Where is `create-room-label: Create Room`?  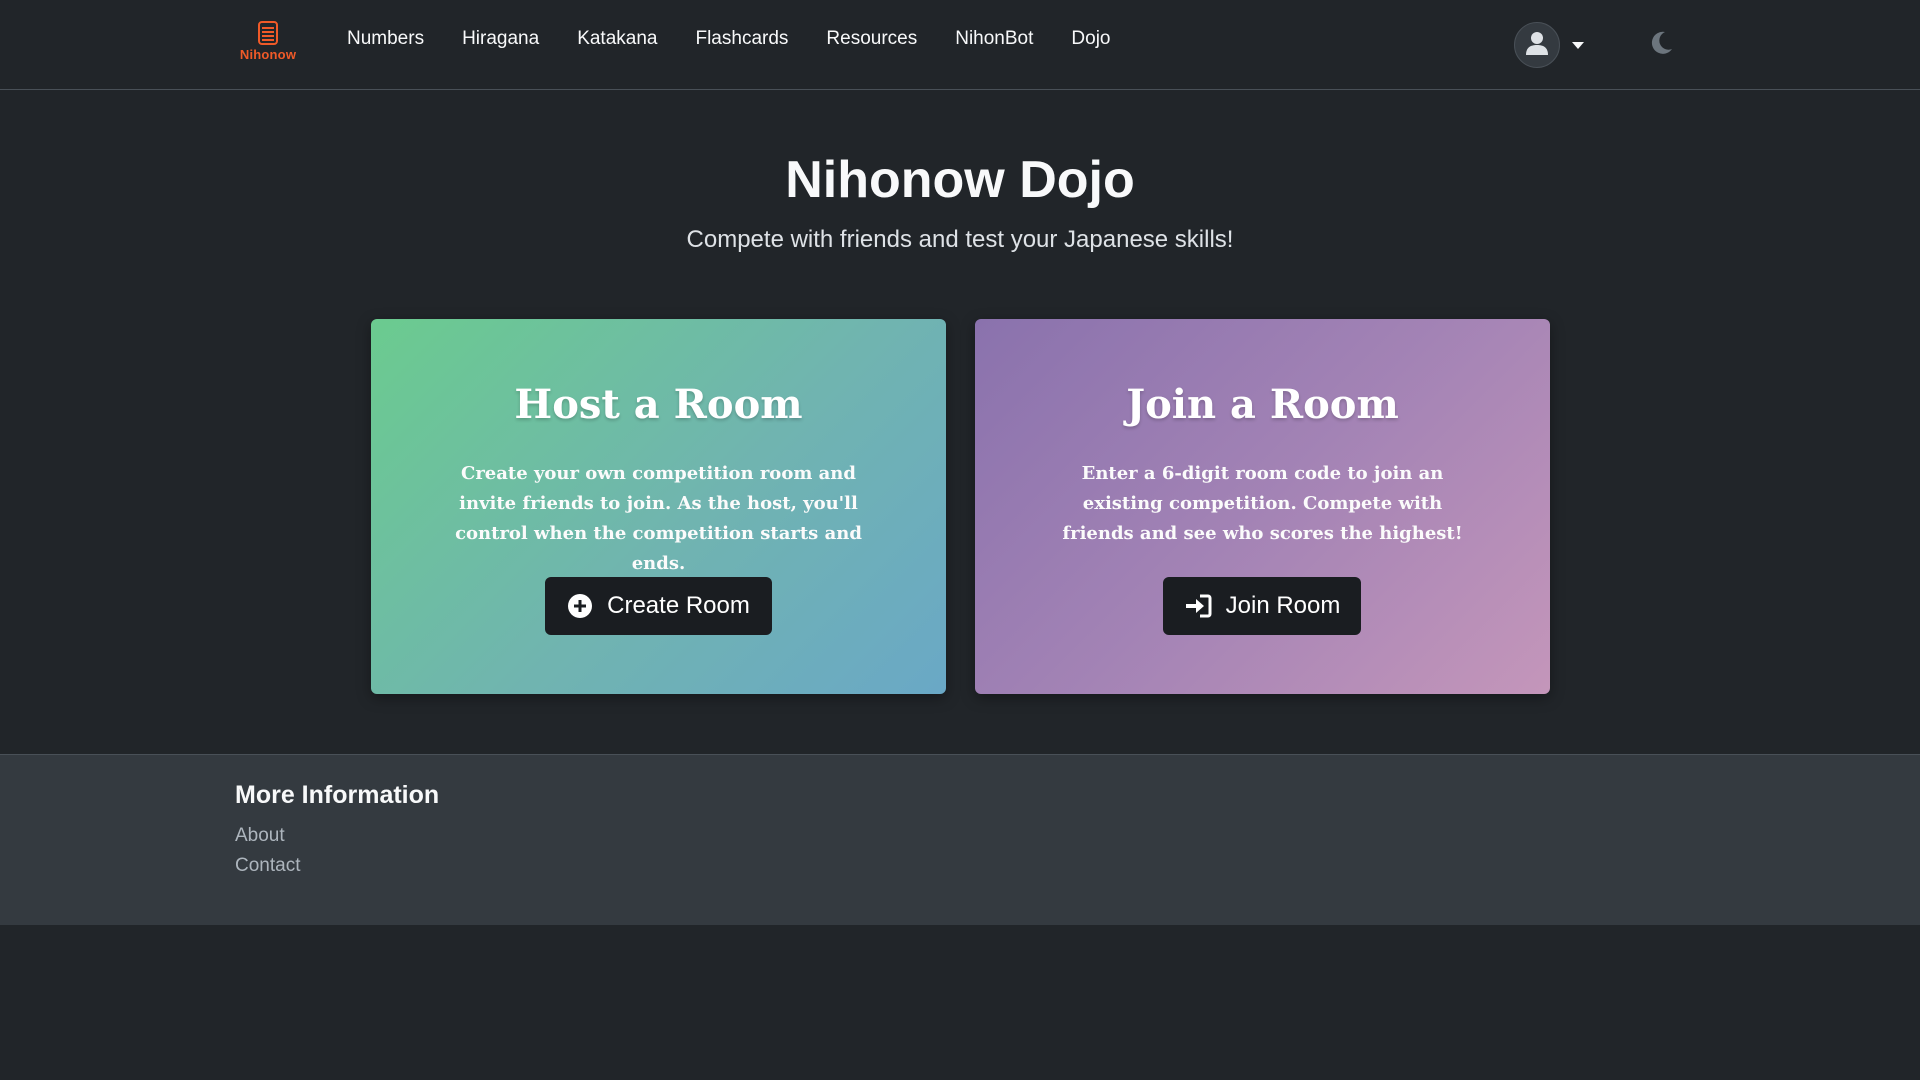
create-room-label: Create Room is located at coordinates (678, 605).